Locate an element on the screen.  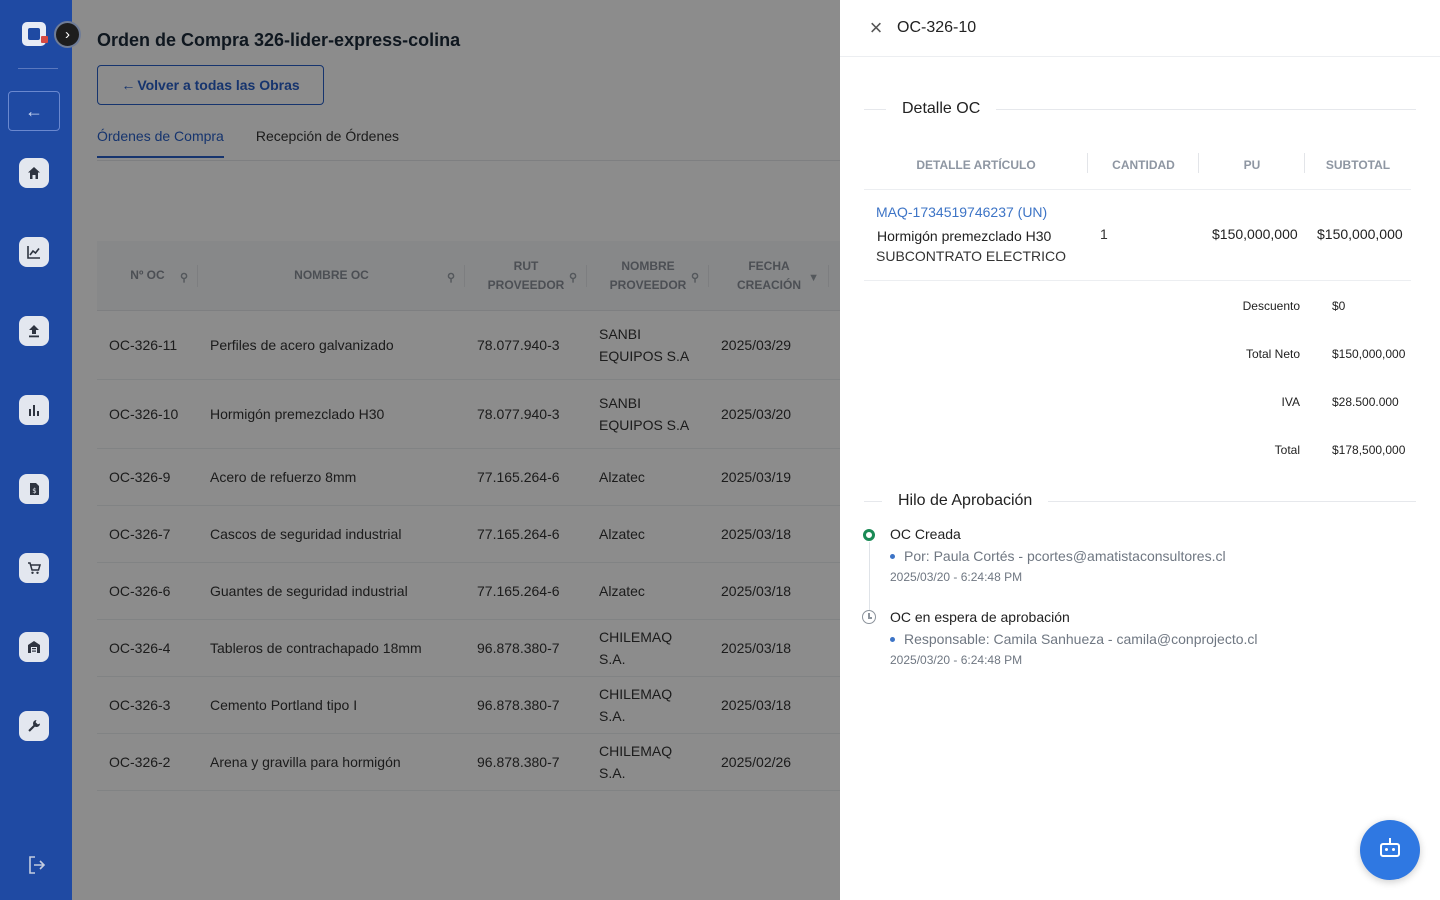
sidebar: ← $ is located at coordinates (36, 450).